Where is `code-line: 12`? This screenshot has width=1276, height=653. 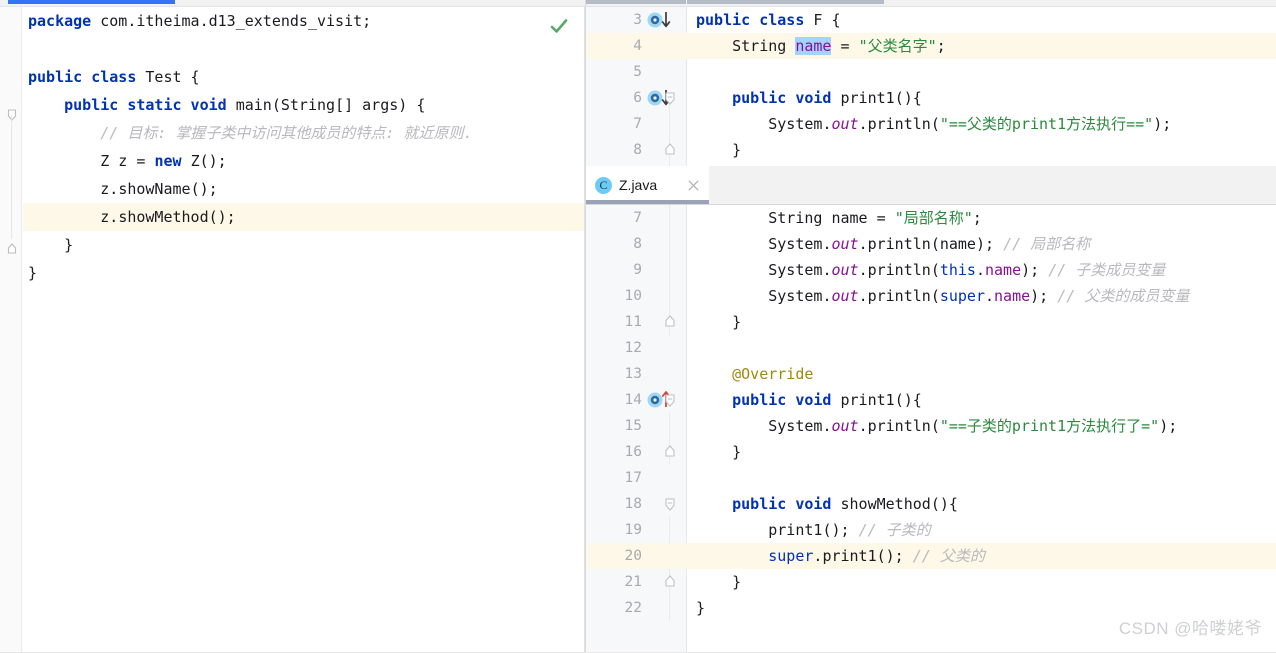 code-line: 12 is located at coordinates (931, 348).